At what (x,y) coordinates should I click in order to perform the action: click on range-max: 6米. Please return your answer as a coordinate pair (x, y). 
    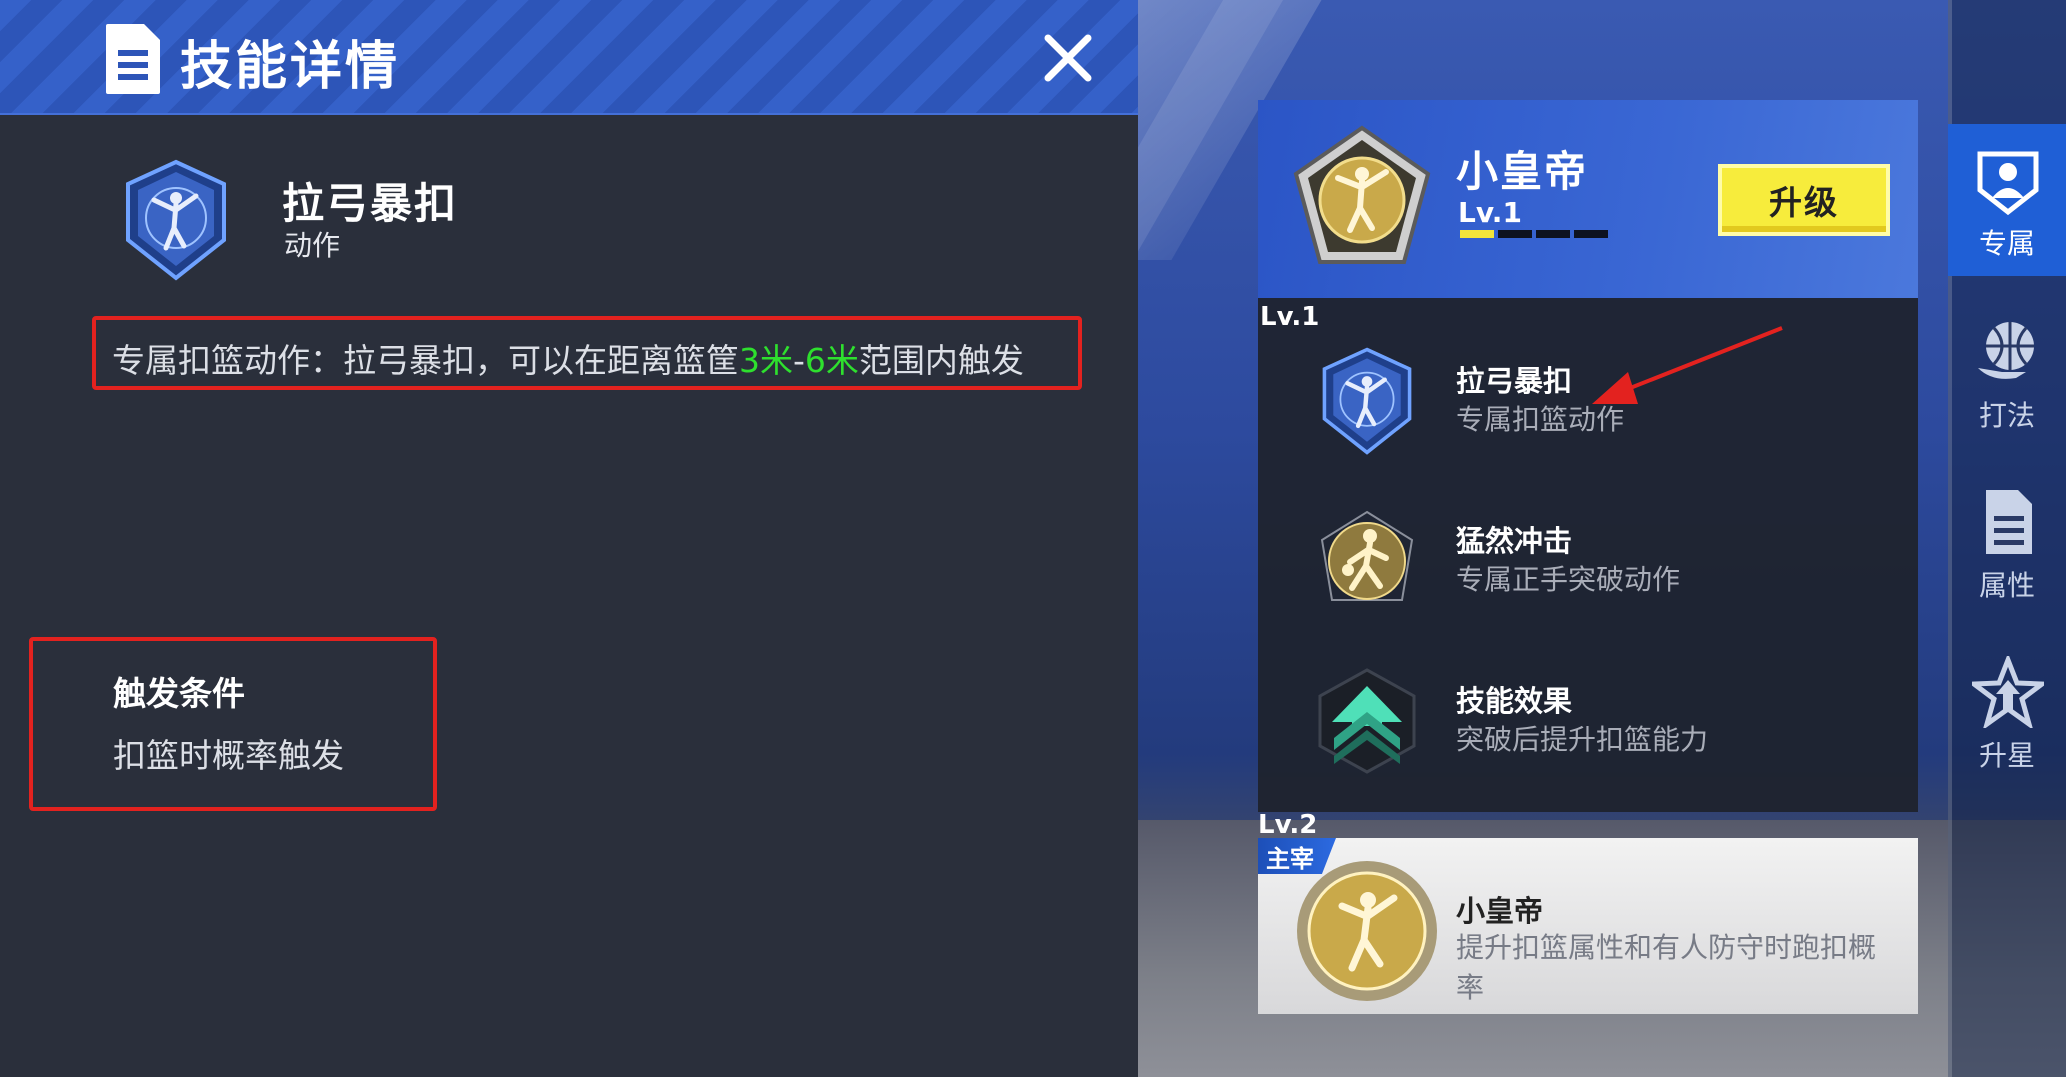
    Looking at the image, I should click on (831, 360).